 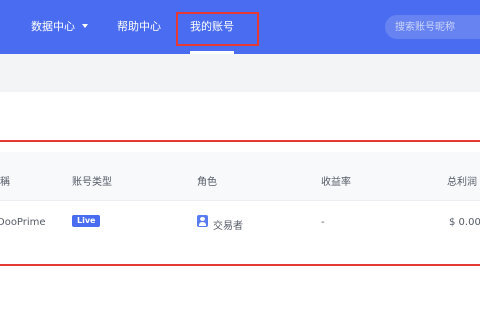 I want to click on toolbar-area, so click(x=240, y=73).